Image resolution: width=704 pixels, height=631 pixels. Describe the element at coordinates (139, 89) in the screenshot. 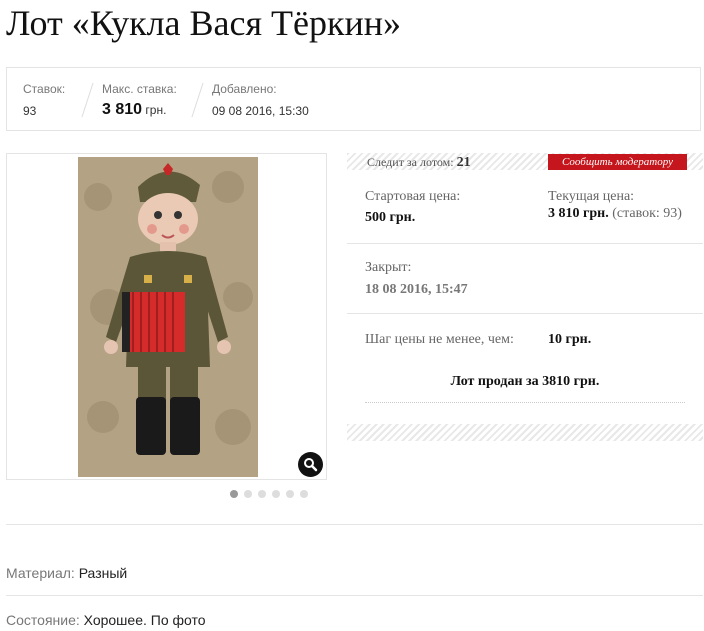

I see `max-bid-label: Макс. ставка:` at that location.